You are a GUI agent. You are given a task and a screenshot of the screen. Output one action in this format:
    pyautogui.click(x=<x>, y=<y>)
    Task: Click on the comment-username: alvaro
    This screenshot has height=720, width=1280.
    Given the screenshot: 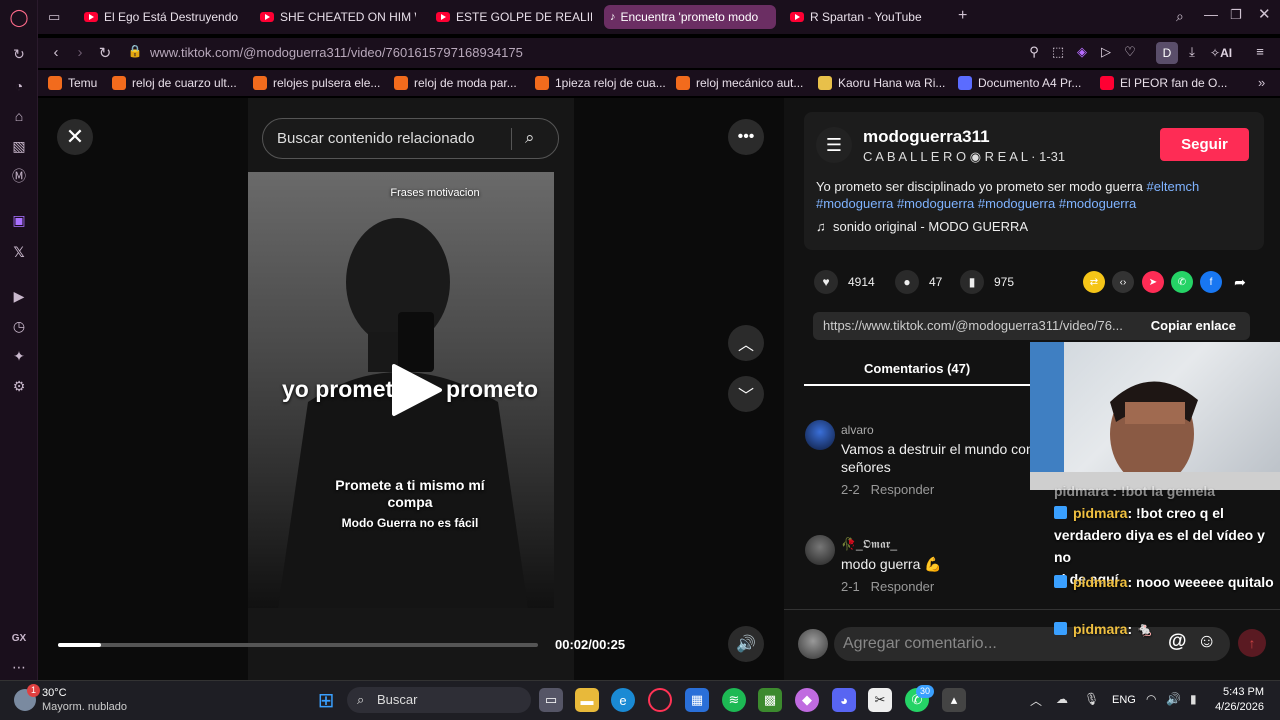 What is the action you would take?
    pyautogui.click(x=857, y=430)
    